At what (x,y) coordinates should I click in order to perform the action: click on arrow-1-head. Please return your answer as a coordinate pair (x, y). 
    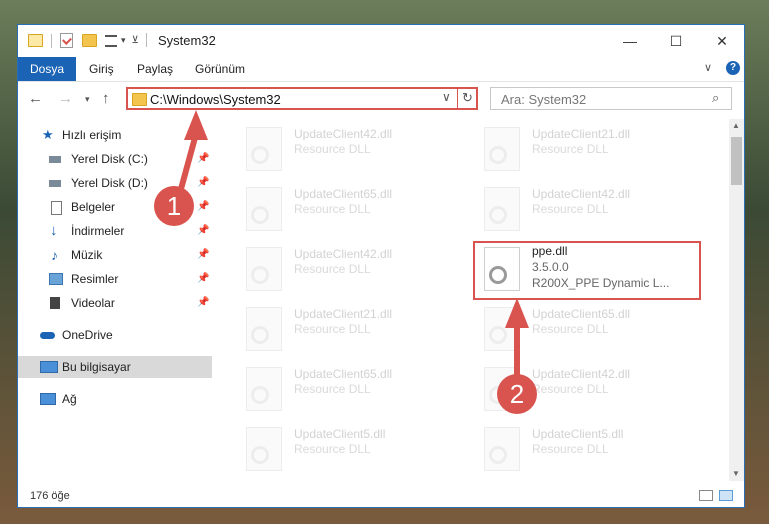
    Looking at the image, I should click on (196, 125).